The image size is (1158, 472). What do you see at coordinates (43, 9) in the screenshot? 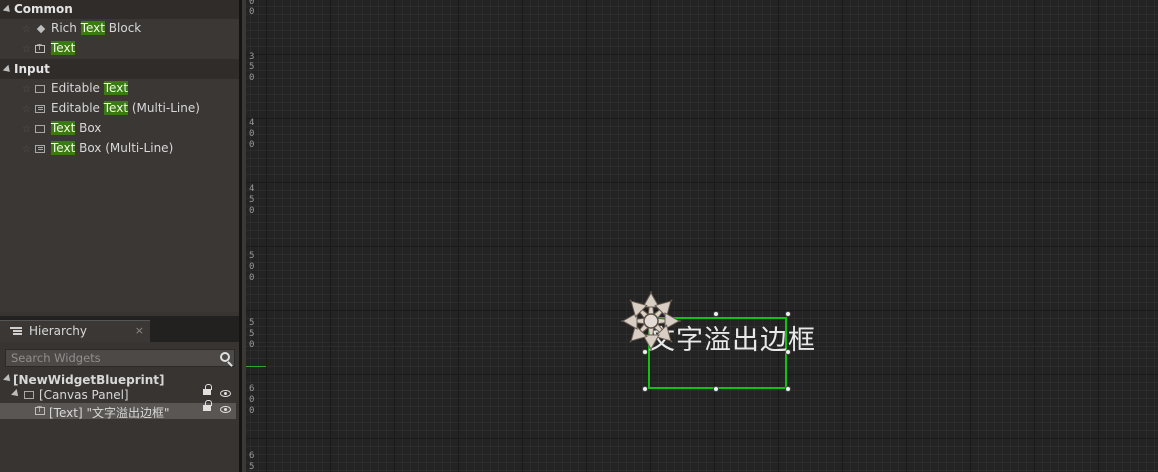
I see `category-label: Common` at bounding box center [43, 9].